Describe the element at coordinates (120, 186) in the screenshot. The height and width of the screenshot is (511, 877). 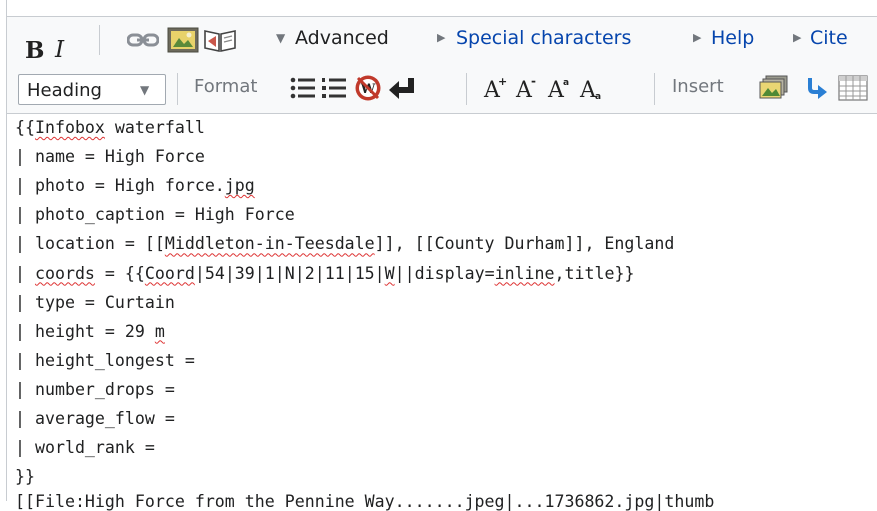
I see `editor-text: | photo = High force.` at that location.